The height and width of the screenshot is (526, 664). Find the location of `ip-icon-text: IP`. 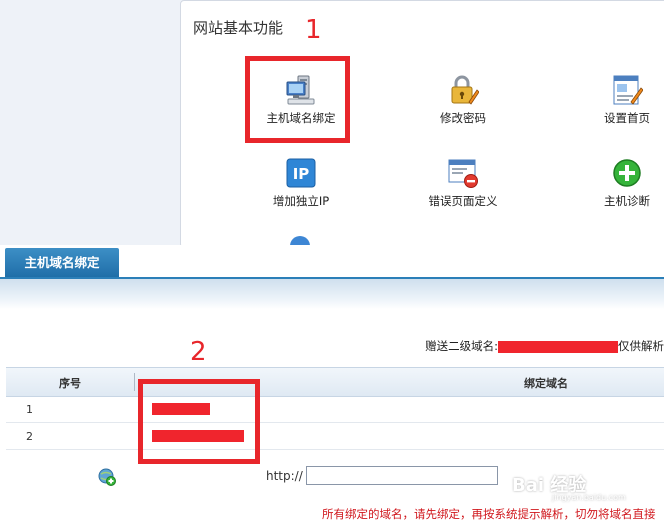

ip-icon-text: IP is located at coordinates (301, 174).